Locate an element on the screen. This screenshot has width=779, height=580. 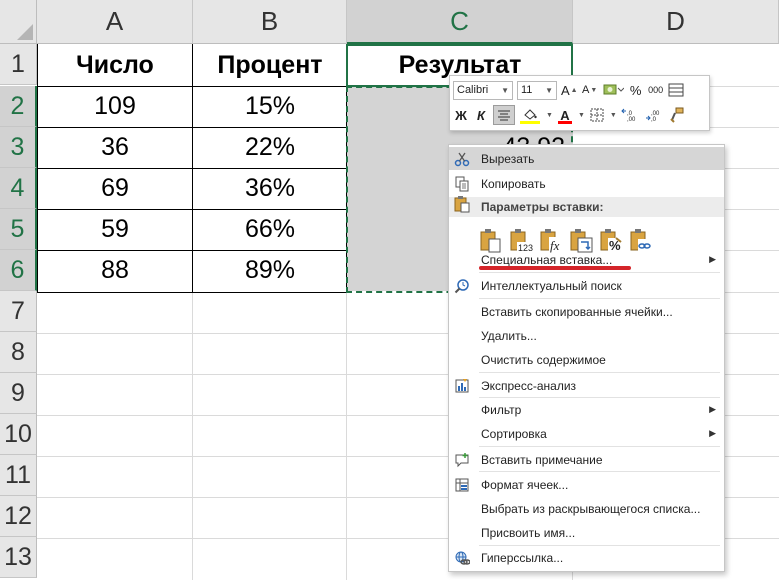
paste-options-title: Параметры вставки: is located at coordinates (542, 207).